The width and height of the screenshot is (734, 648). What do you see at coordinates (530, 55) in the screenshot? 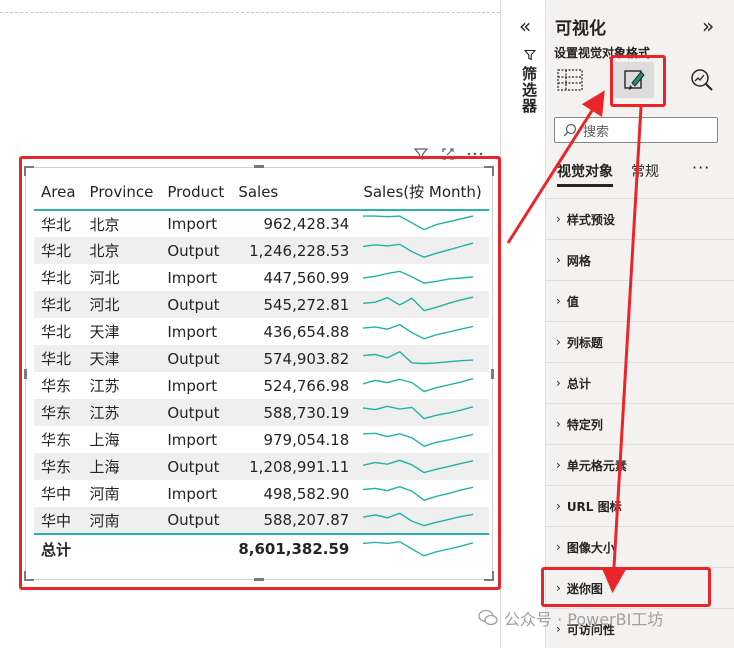
I see `filter-icon` at bounding box center [530, 55].